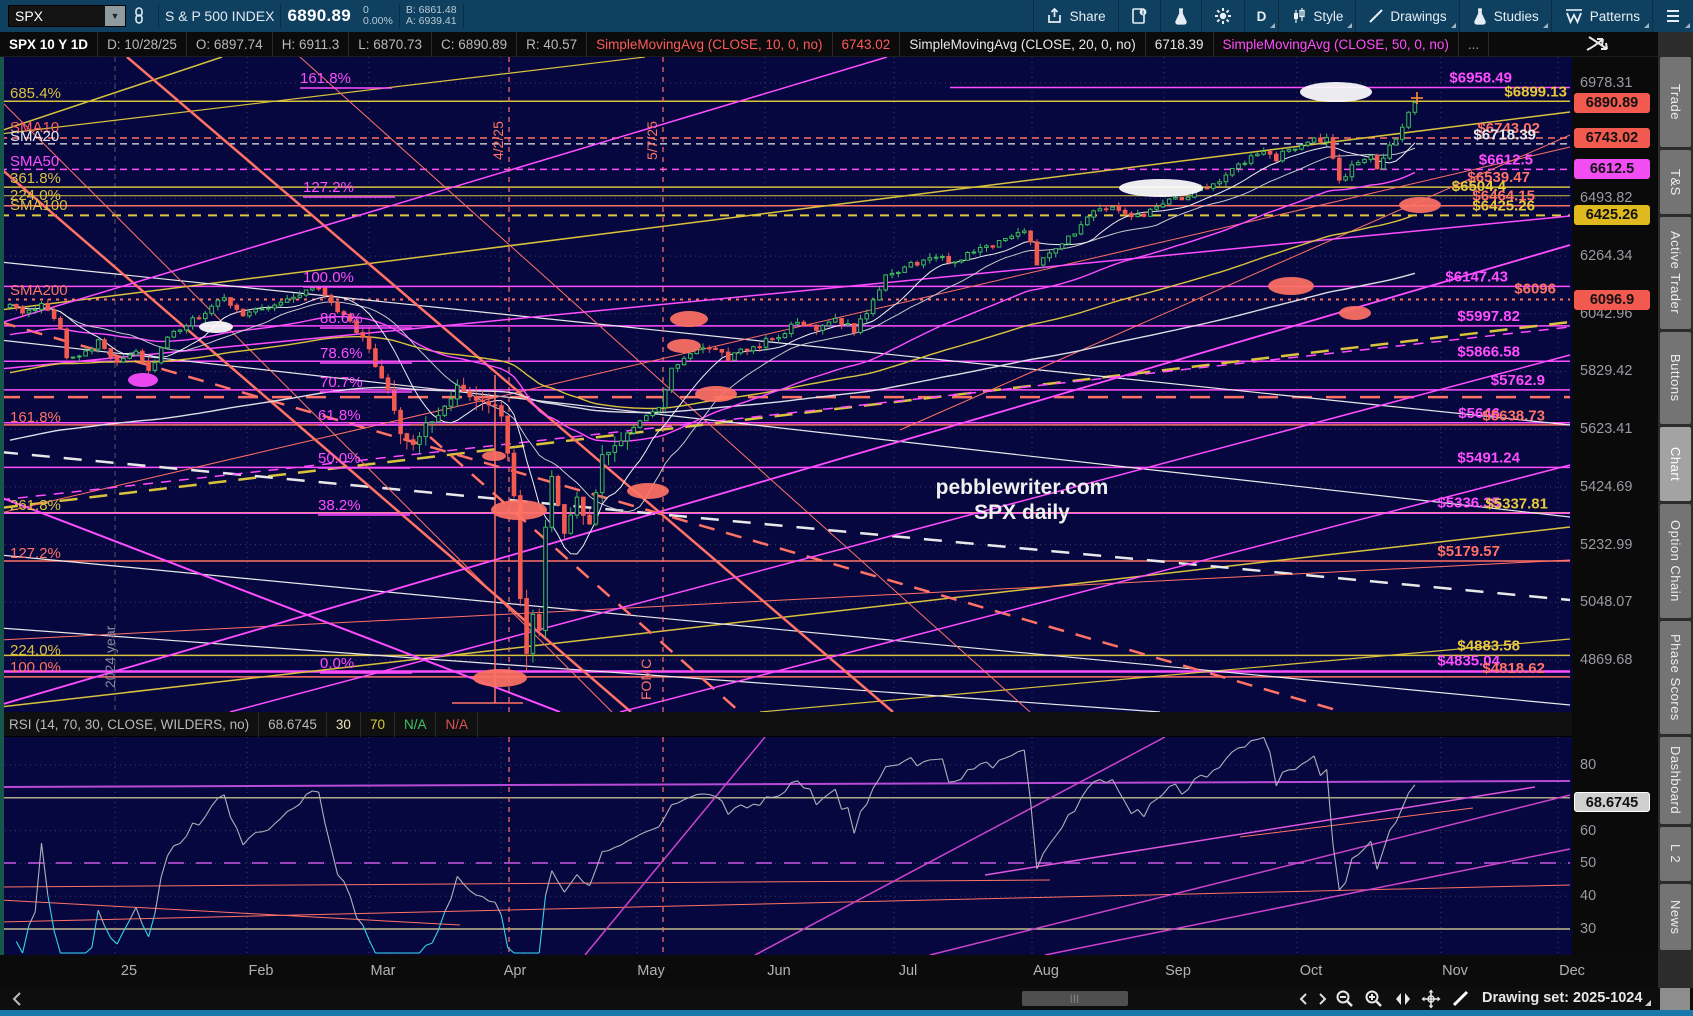  Describe the element at coordinates (1316, 16) in the screenshot. I see `style-button: Style` at that location.